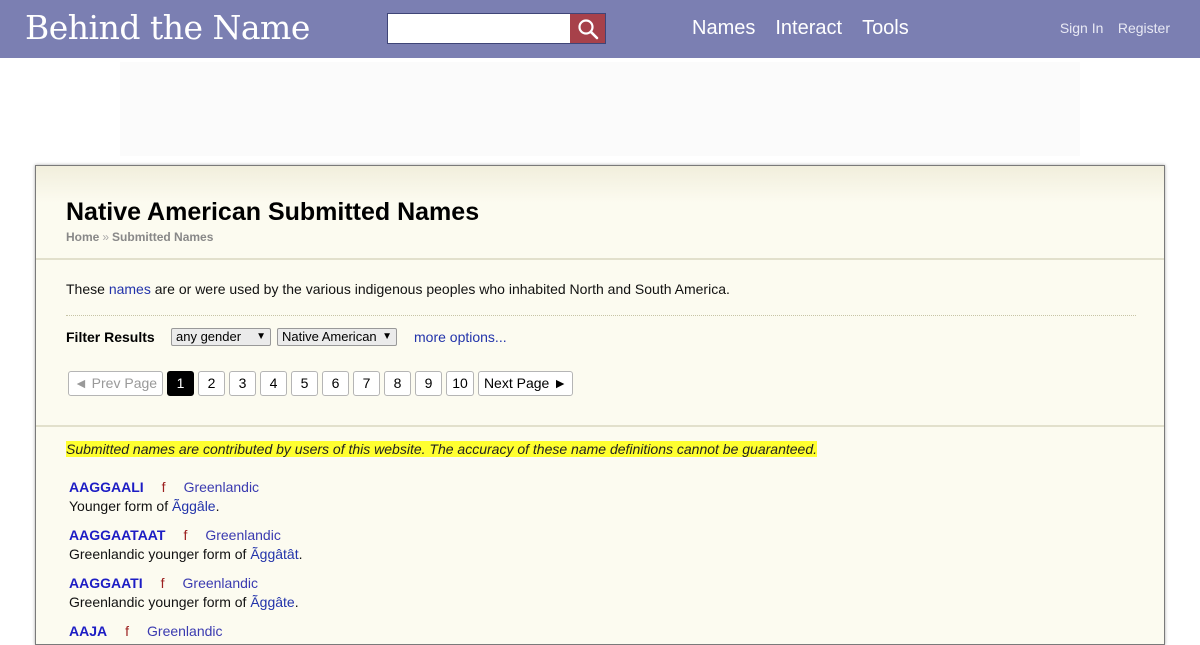  Describe the element at coordinates (194, 506) in the screenshot. I see `related-name-link: Ãggâle` at that location.